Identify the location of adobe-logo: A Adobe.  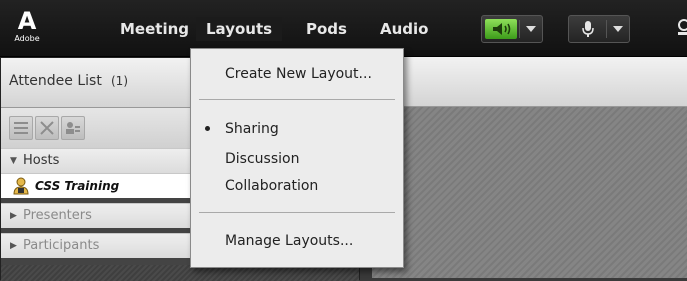
(27, 28).